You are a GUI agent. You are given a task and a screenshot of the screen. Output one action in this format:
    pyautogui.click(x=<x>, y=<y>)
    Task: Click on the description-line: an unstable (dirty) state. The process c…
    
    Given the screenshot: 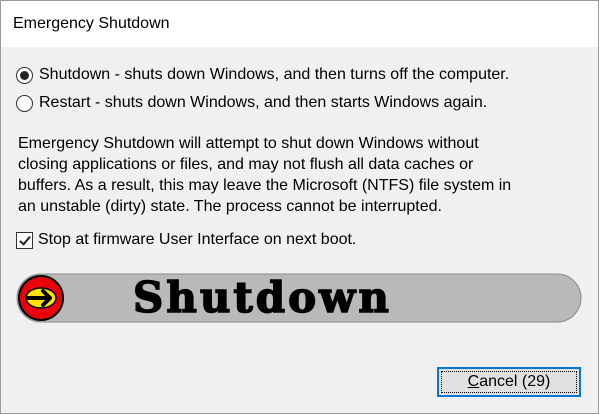 What is the action you would take?
    pyautogui.click(x=230, y=206)
    